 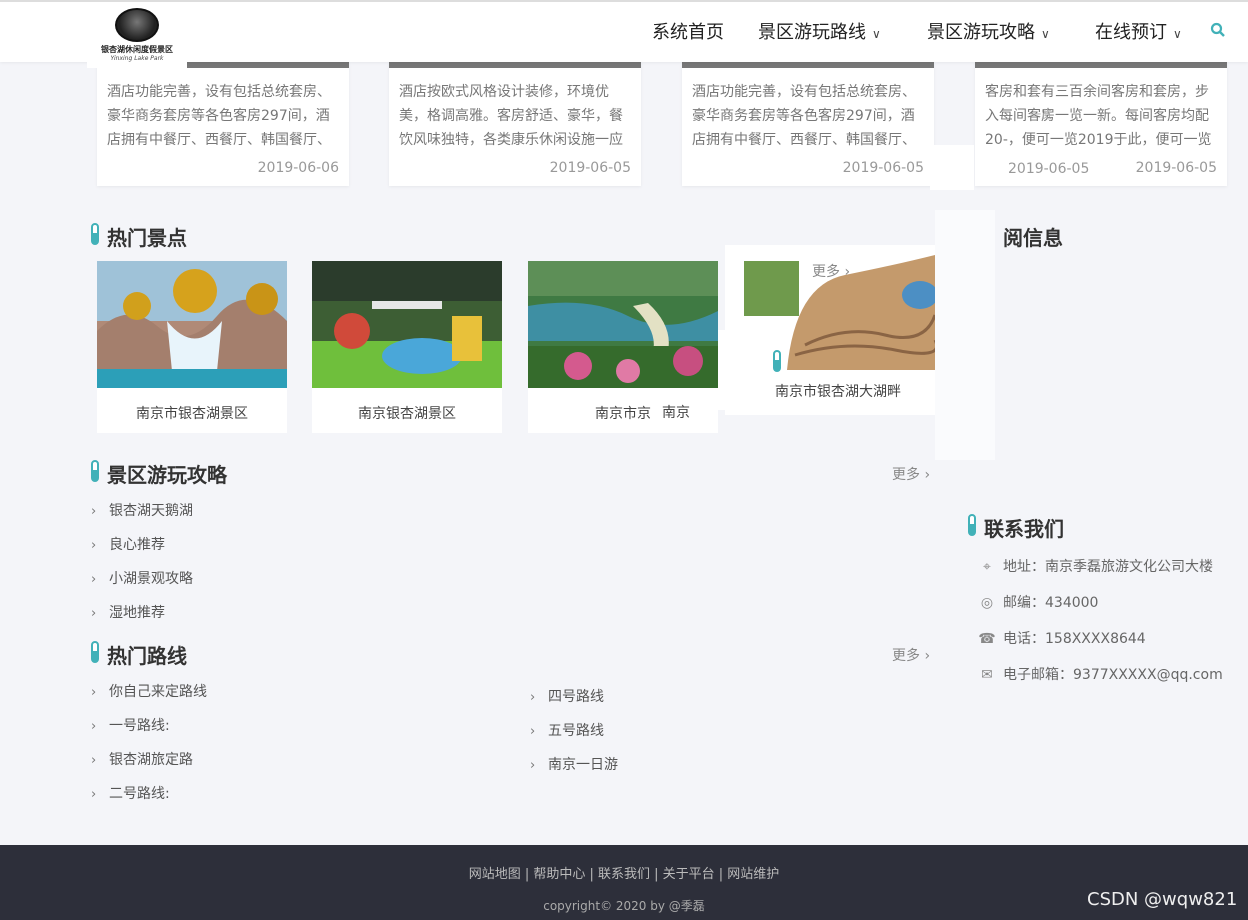 I want to click on nav-routes-label: 景区游玩路线, so click(x=812, y=32).